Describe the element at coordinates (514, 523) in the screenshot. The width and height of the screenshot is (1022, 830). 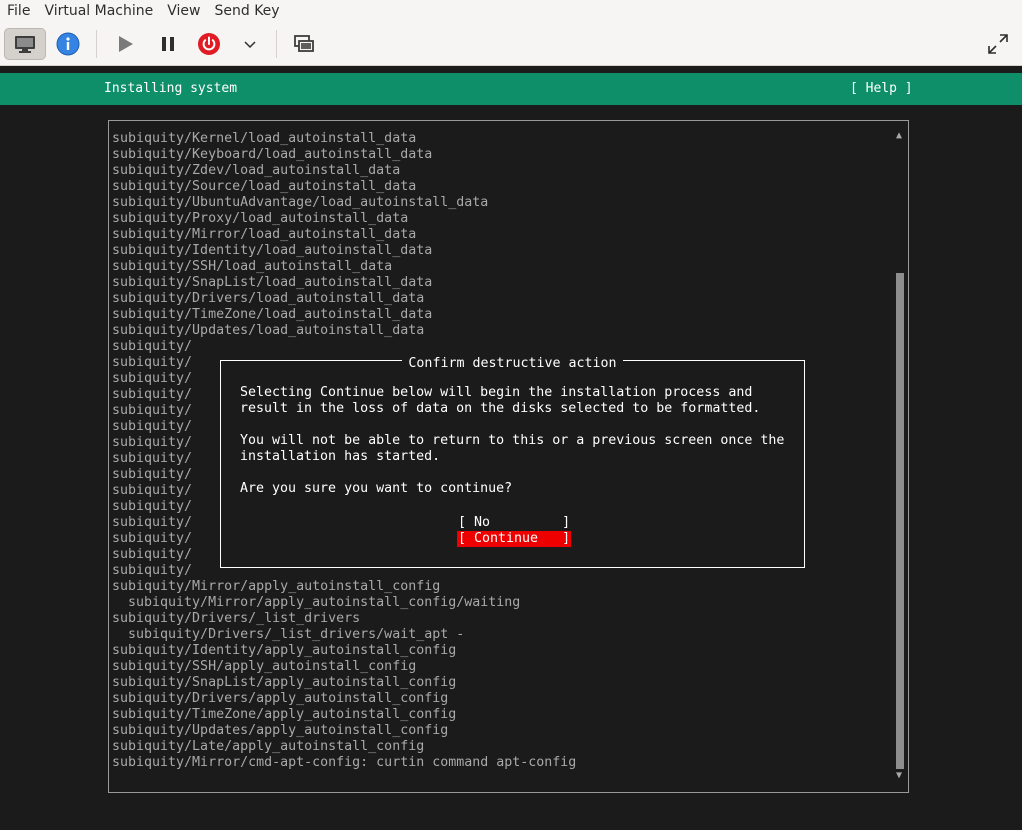
I see `no-button: [ No ]` at that location.